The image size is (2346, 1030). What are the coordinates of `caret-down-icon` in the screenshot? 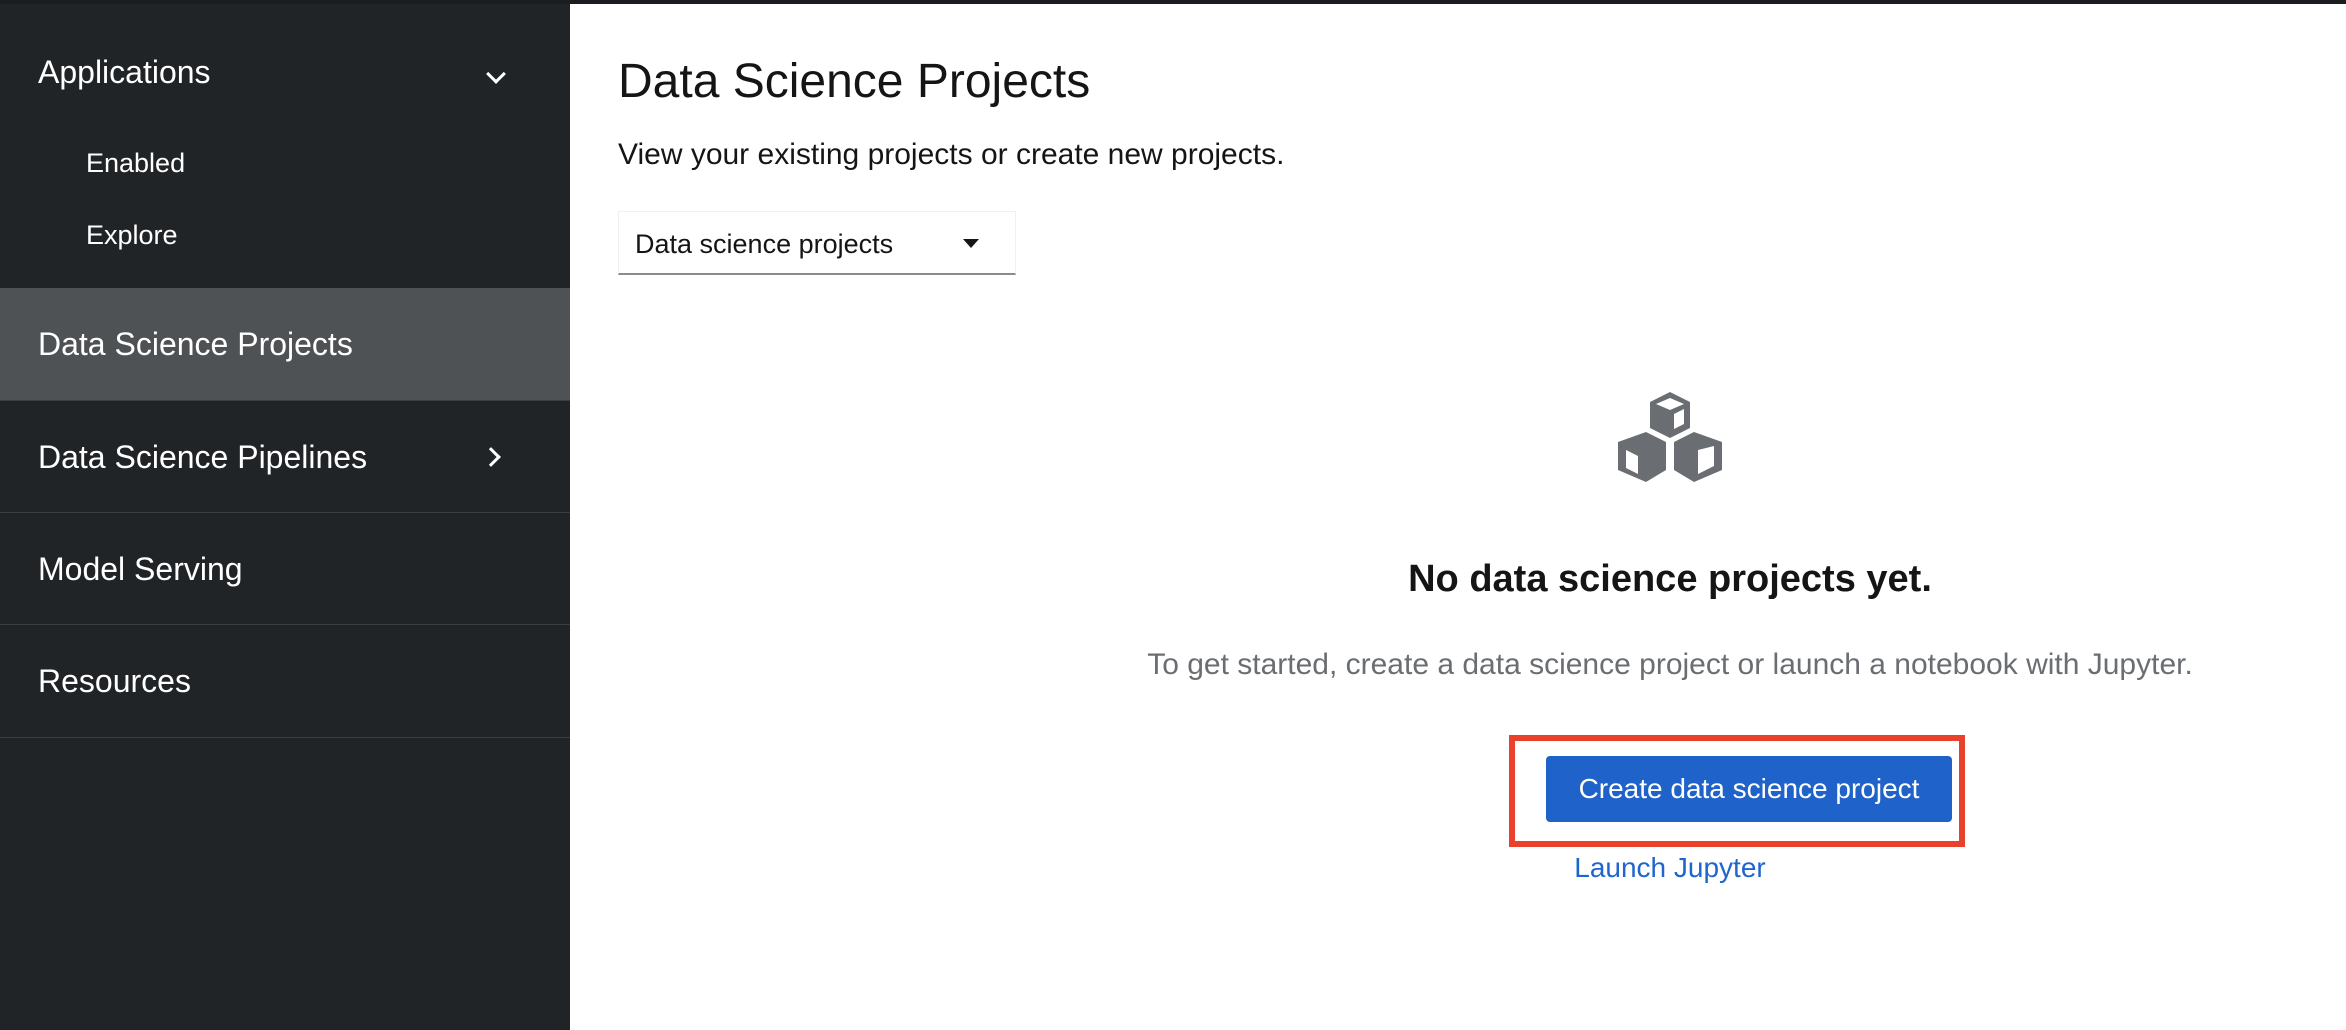 It's located at (971, 243).